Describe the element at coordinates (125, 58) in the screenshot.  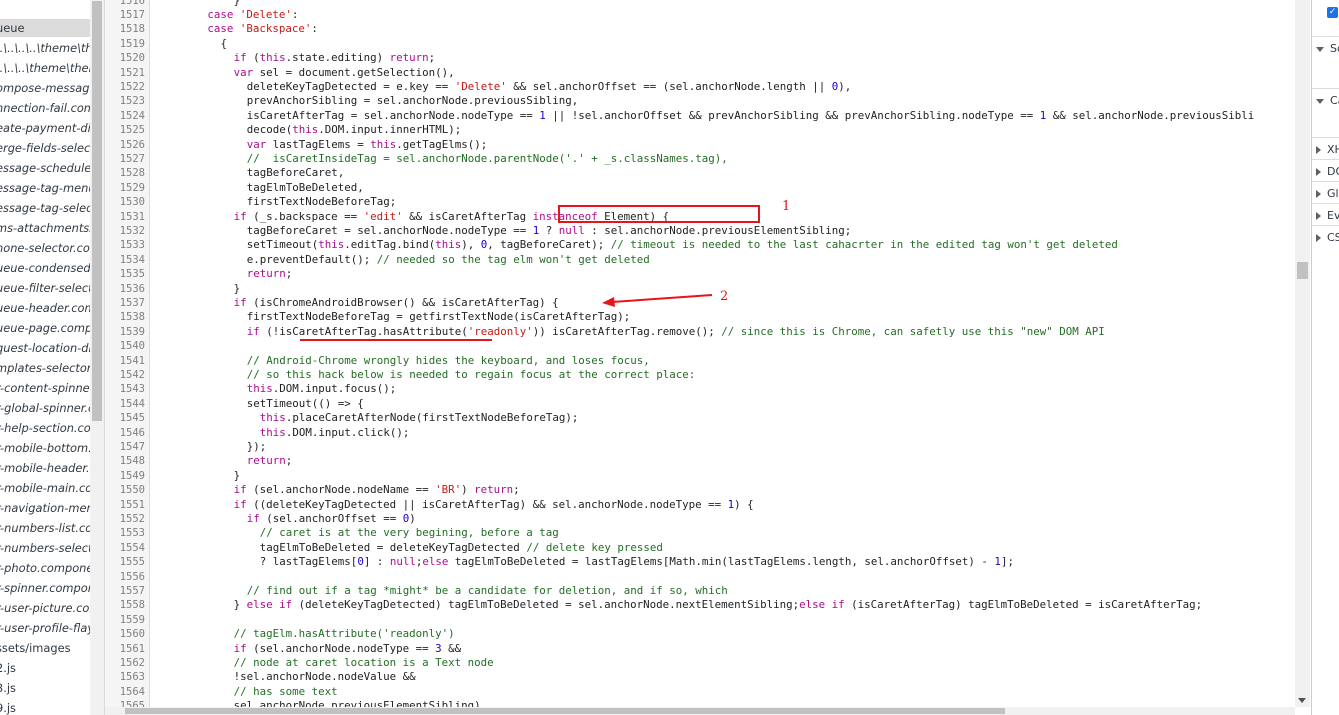
I see `line-number: 1520` at that location.